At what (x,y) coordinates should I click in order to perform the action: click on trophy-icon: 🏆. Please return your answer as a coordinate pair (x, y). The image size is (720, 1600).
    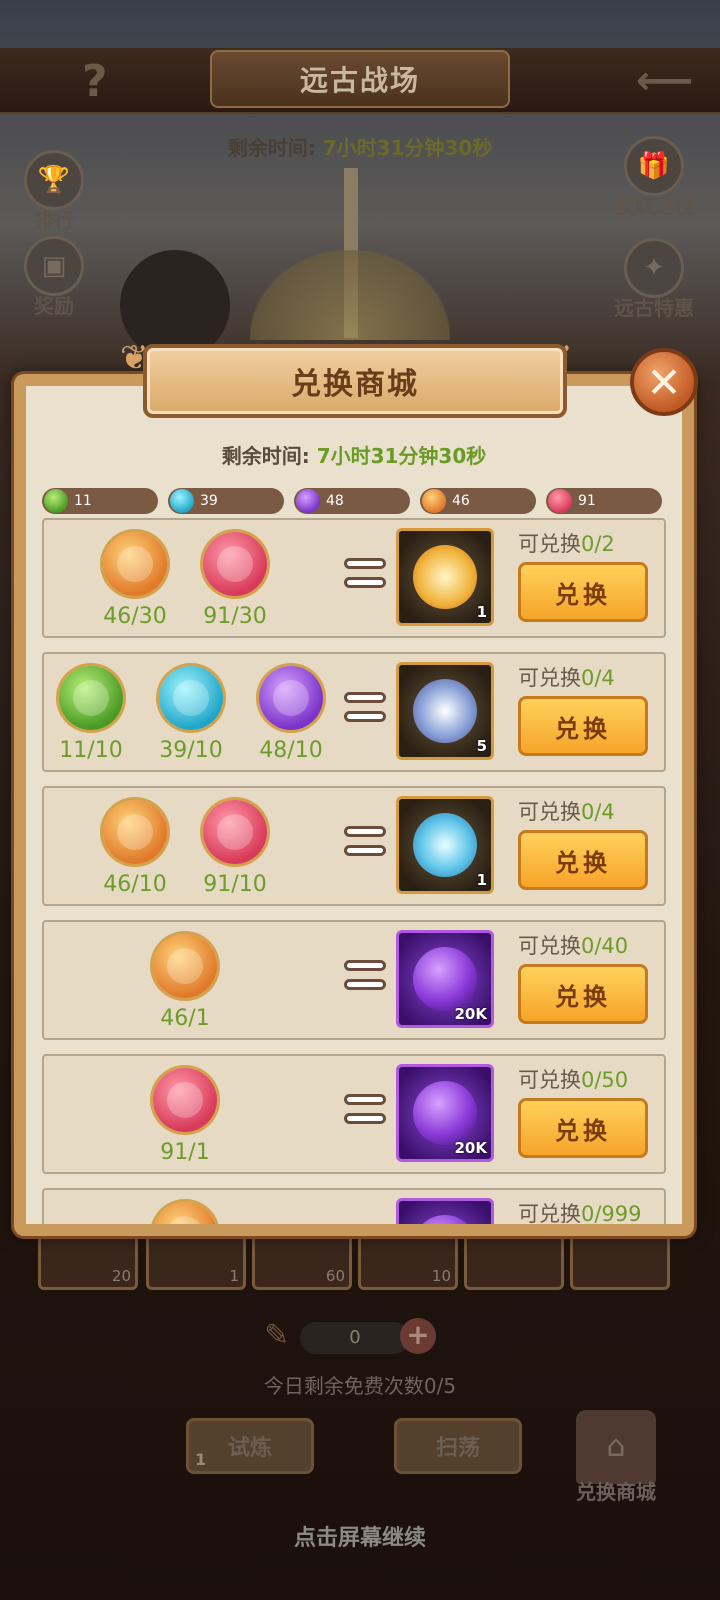
    Looking at the image, I should click on (54, 180).